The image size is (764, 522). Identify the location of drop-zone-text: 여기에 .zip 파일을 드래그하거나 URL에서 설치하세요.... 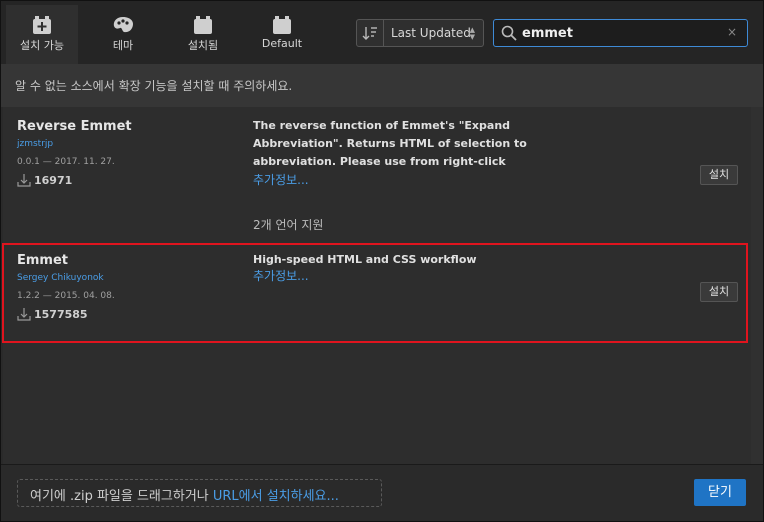
(184, 494).